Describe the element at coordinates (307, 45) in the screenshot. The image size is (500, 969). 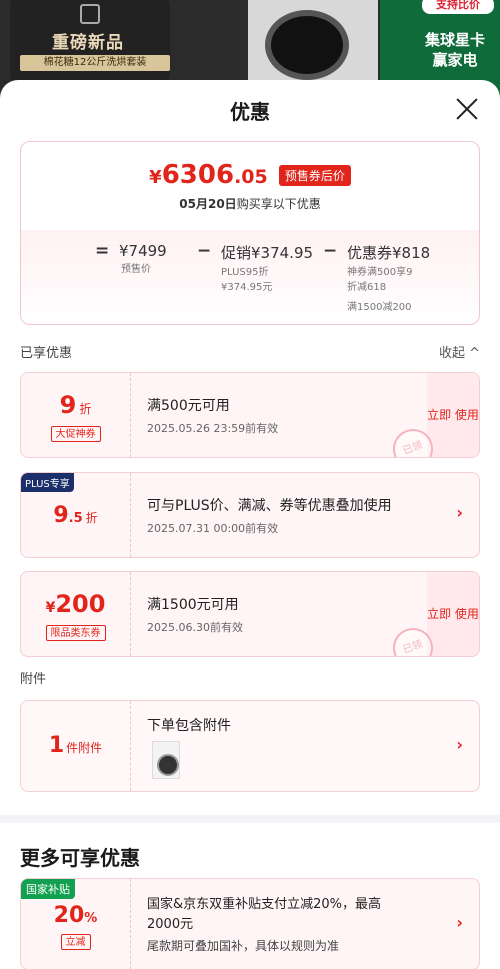
I see `washer-drum-image` at that location.